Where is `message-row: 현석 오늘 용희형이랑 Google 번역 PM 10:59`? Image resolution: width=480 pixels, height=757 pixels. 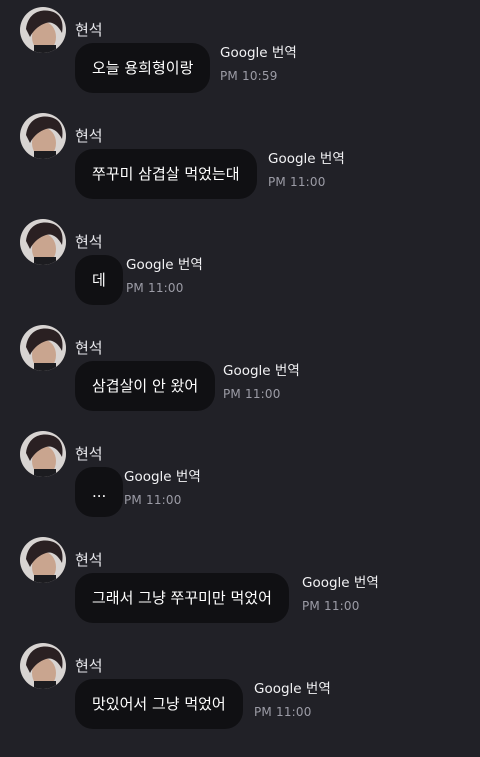
message-row: 현석 오늘 용희형이랑 Google 번역 PM 10:59 is located at coordinates (240, 57).